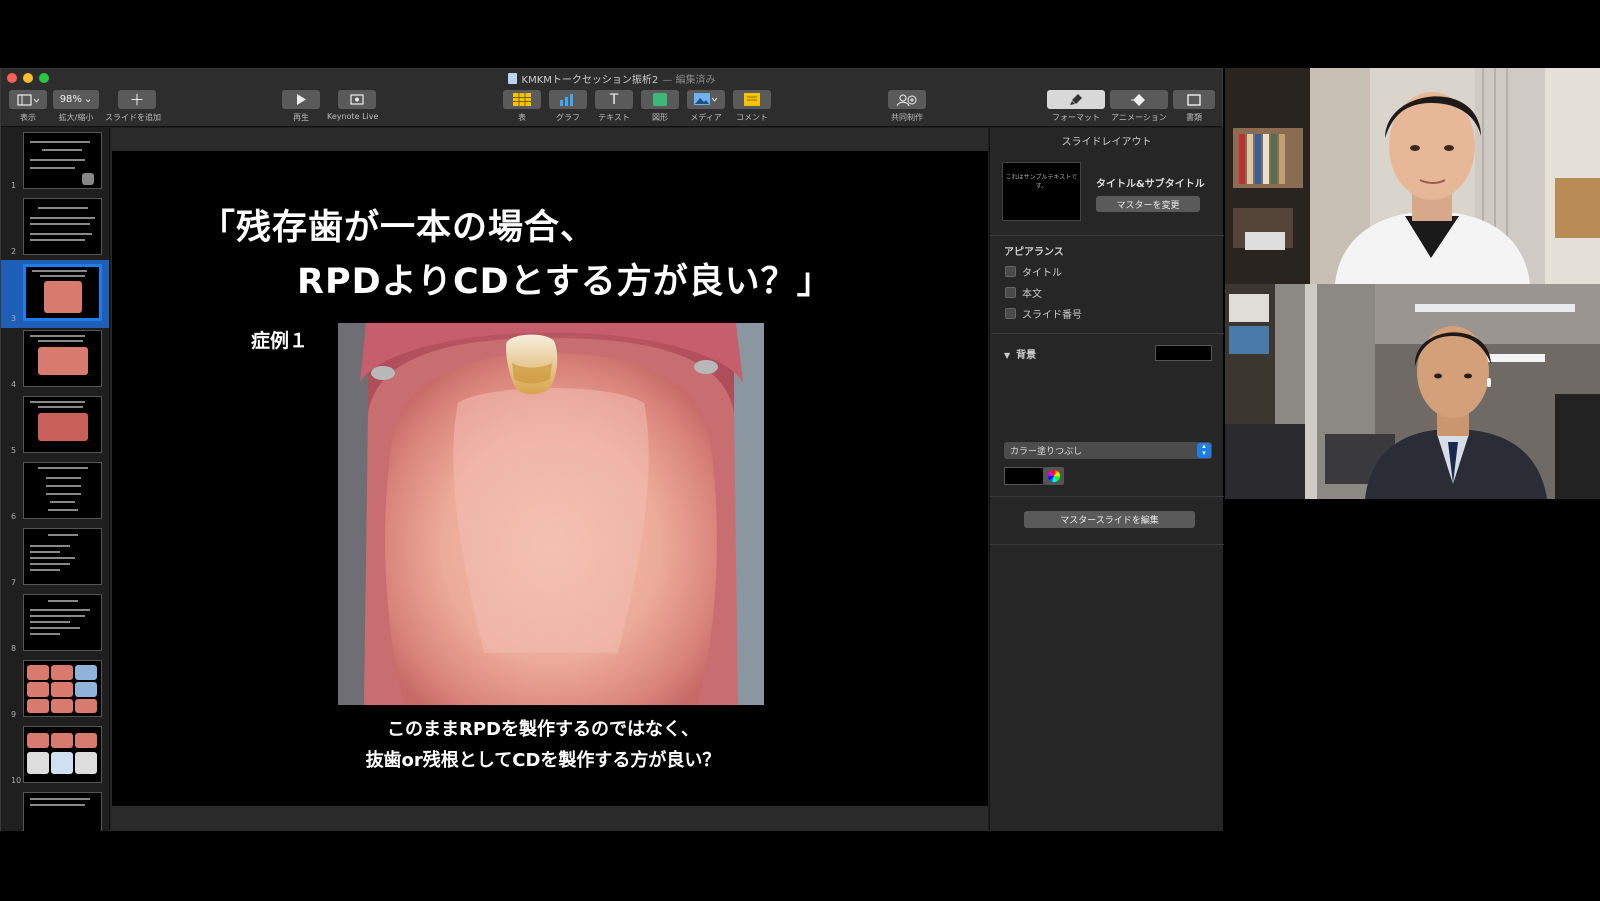  I want to click on keynote-live-button, so click(356, 99).